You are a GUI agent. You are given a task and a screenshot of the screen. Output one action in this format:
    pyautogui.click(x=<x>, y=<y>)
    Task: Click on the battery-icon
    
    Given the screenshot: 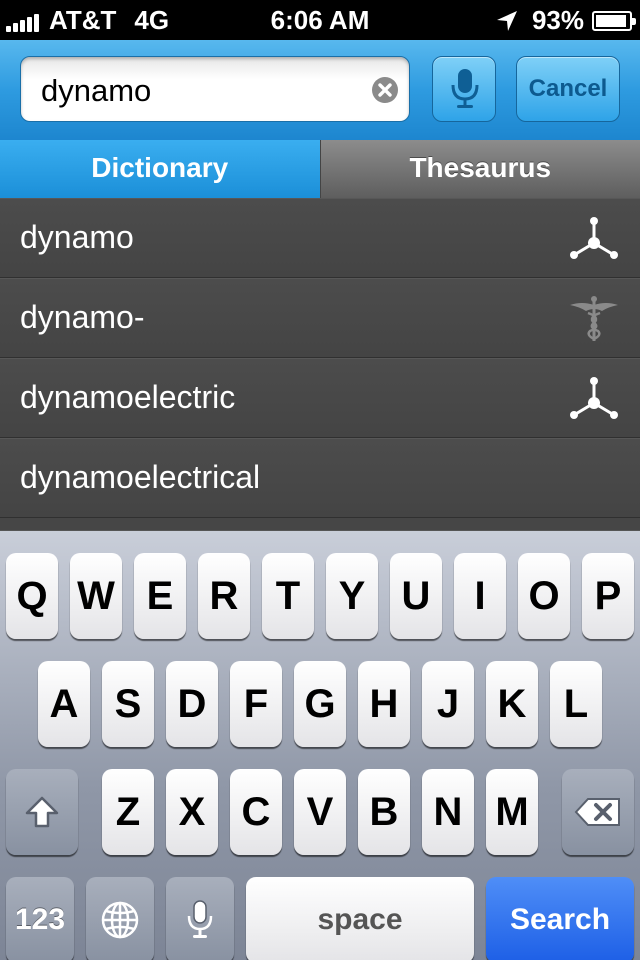 What is the action you would take?
    pyautogui.click(x=614, y=20)
    